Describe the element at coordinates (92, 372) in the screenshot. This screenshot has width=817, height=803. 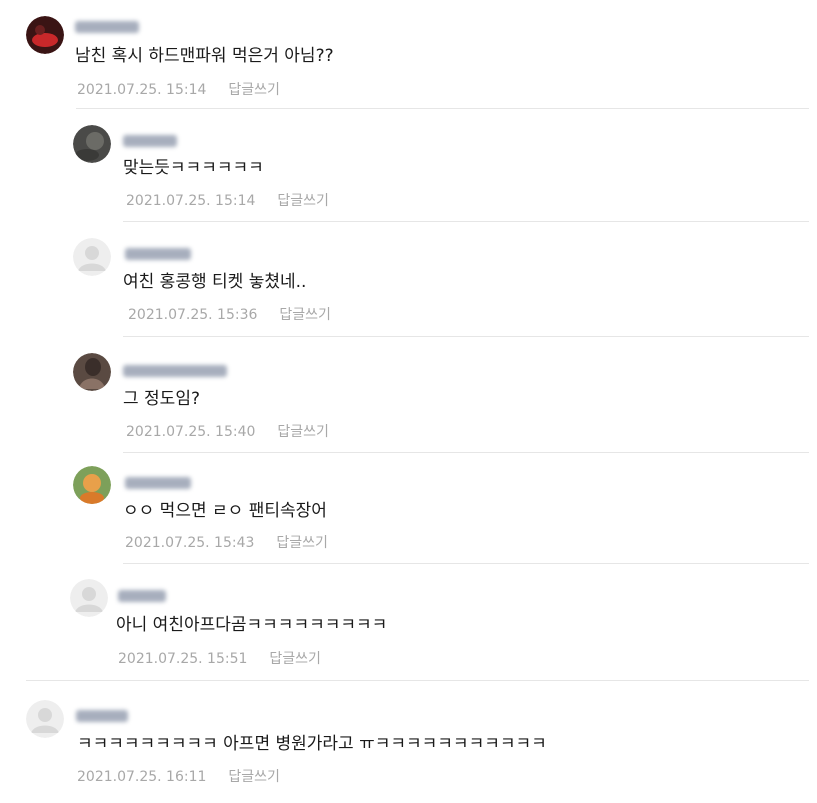
I see `user-photo-brown-icon` at that location.